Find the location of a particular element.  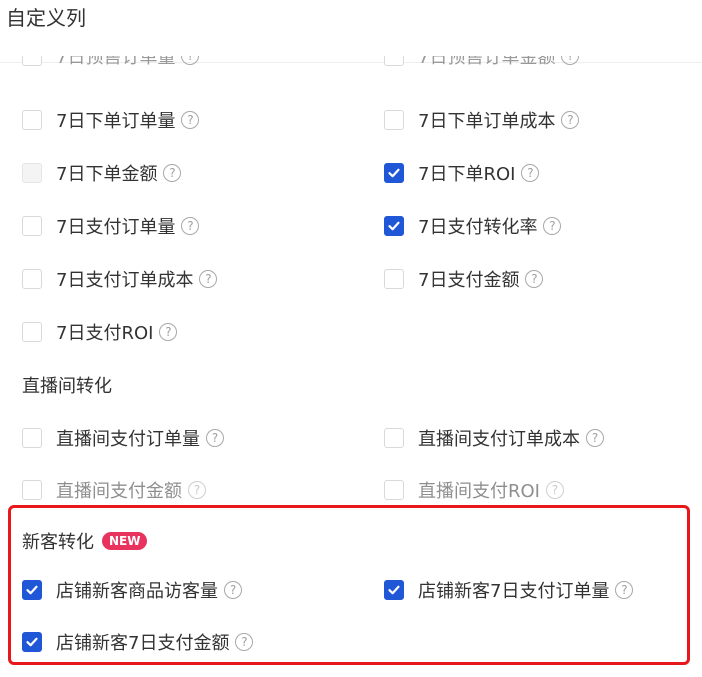

column-option-label: 7日支付订单成本 is located at coordinates (125, 280).